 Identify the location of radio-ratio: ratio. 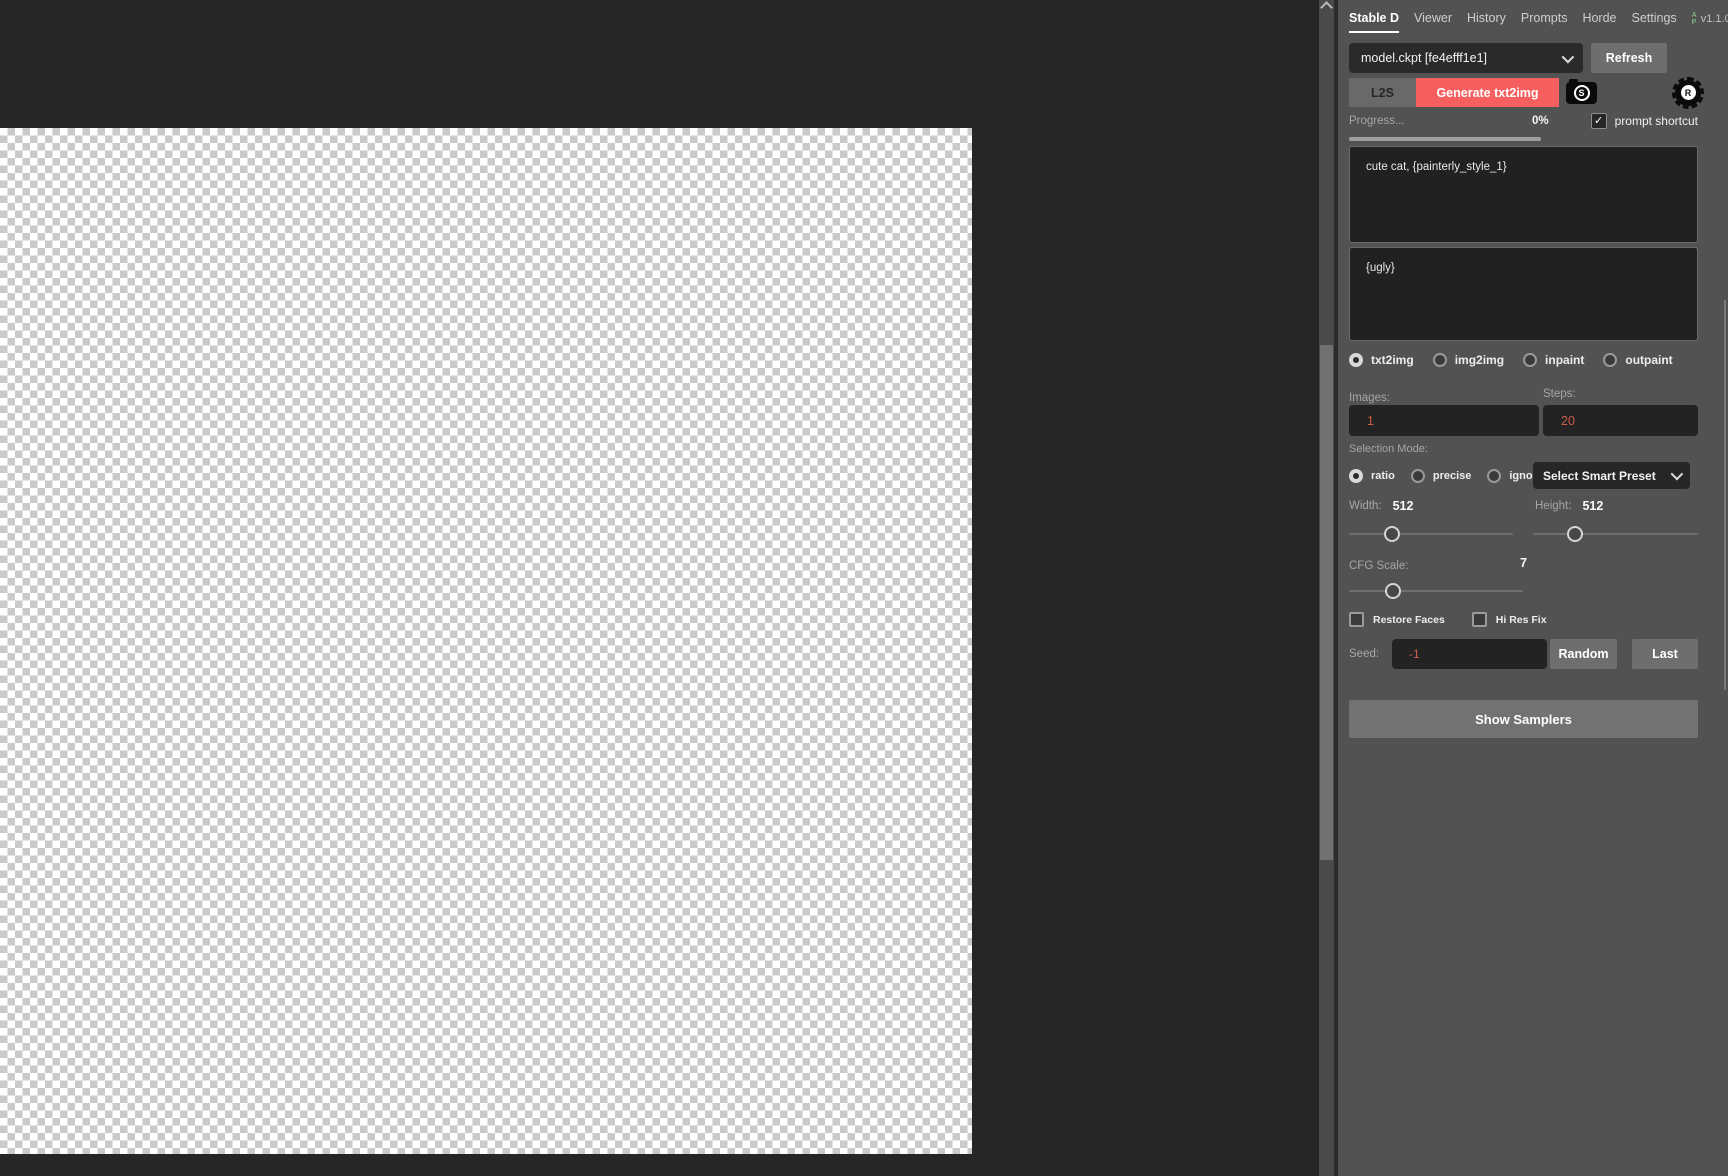
(1372, 475).